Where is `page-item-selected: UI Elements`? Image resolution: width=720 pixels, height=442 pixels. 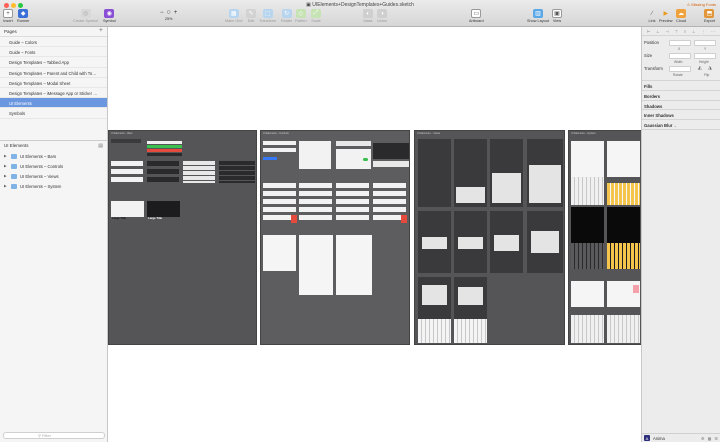 page-item-selected: UI Elements is located at coordinates (53, 103).